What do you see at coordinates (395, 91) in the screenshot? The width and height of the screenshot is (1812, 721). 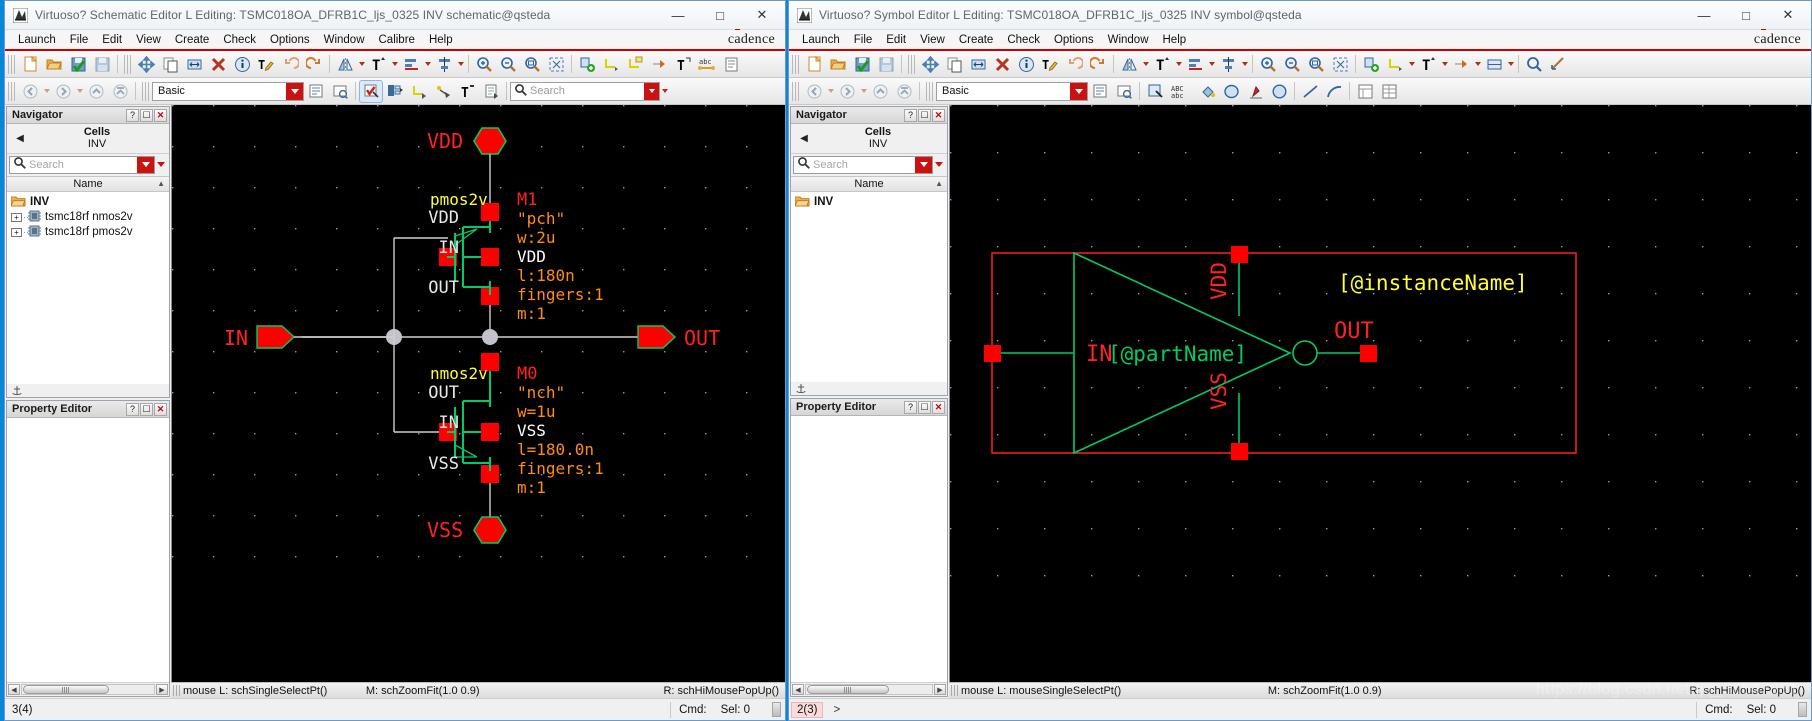 I see `instance-select-icon` at bounding box center [395, 91].